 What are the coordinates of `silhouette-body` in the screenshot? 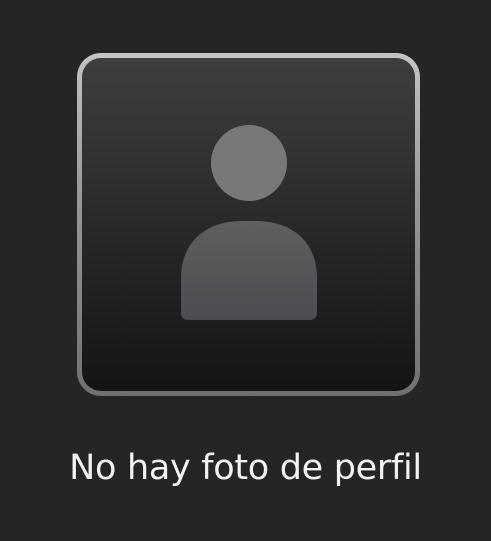 It's located at (249, 270).